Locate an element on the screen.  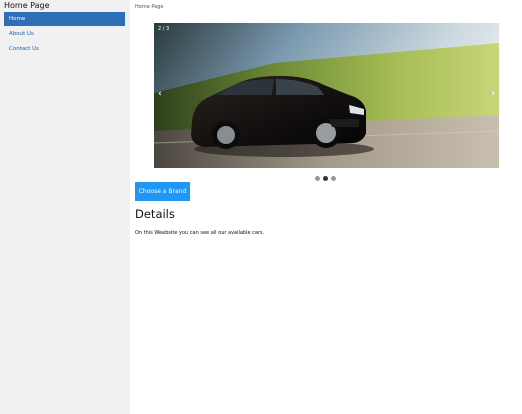
sidebar-nav: Home About Us Contact Us is located at coordinates (64, 34).